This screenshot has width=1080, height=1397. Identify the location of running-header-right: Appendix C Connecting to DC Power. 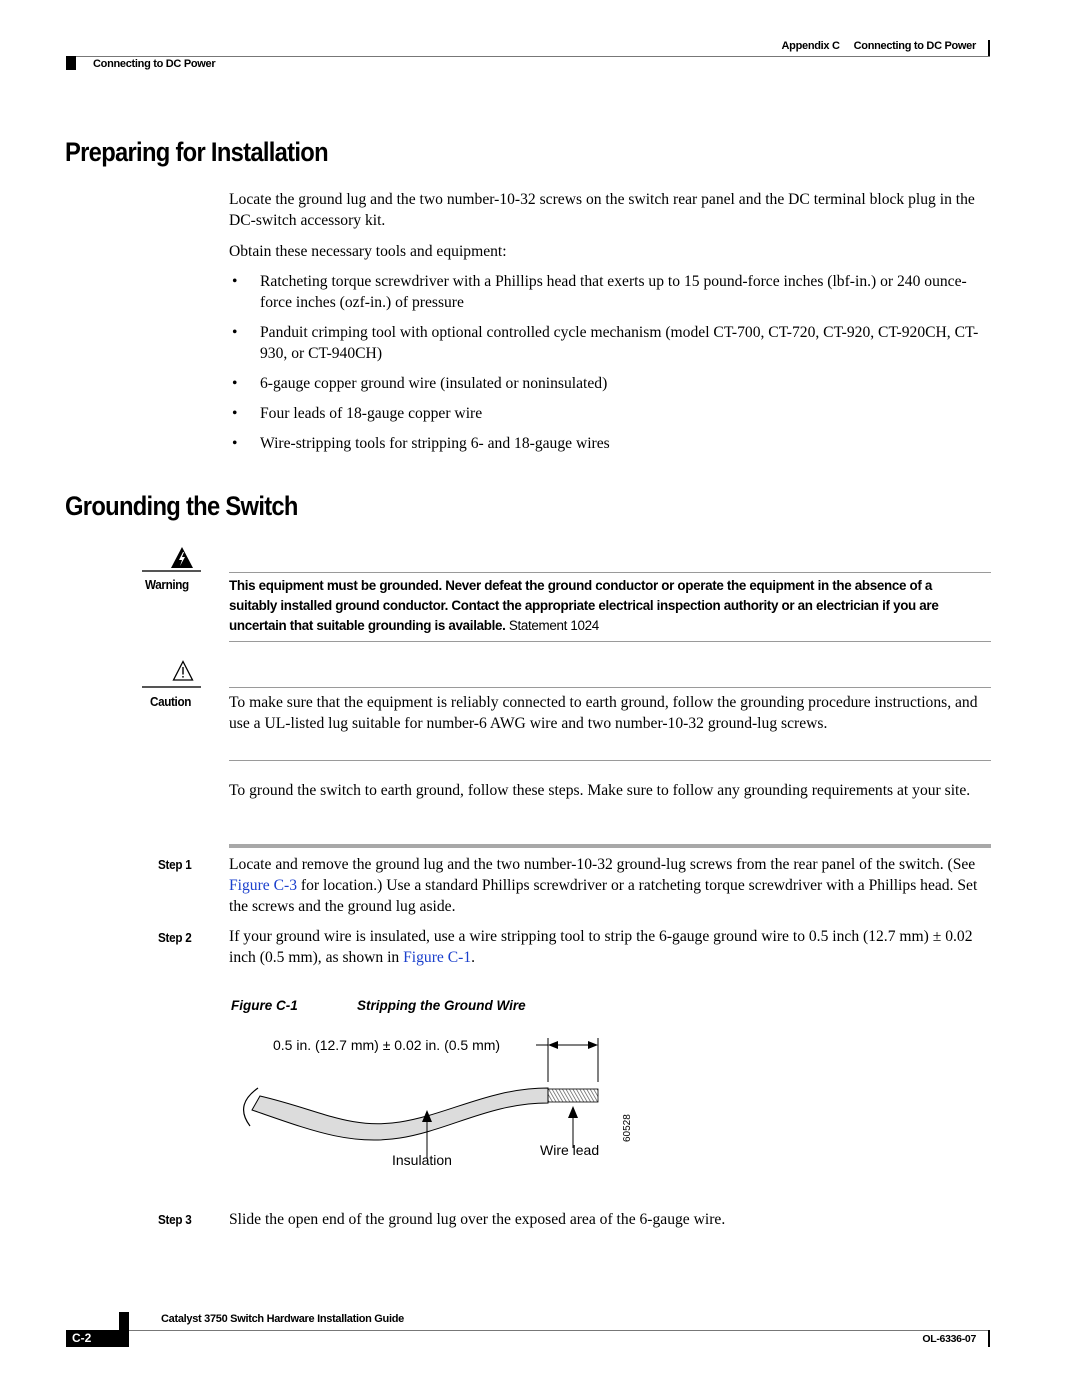
(879, 46).